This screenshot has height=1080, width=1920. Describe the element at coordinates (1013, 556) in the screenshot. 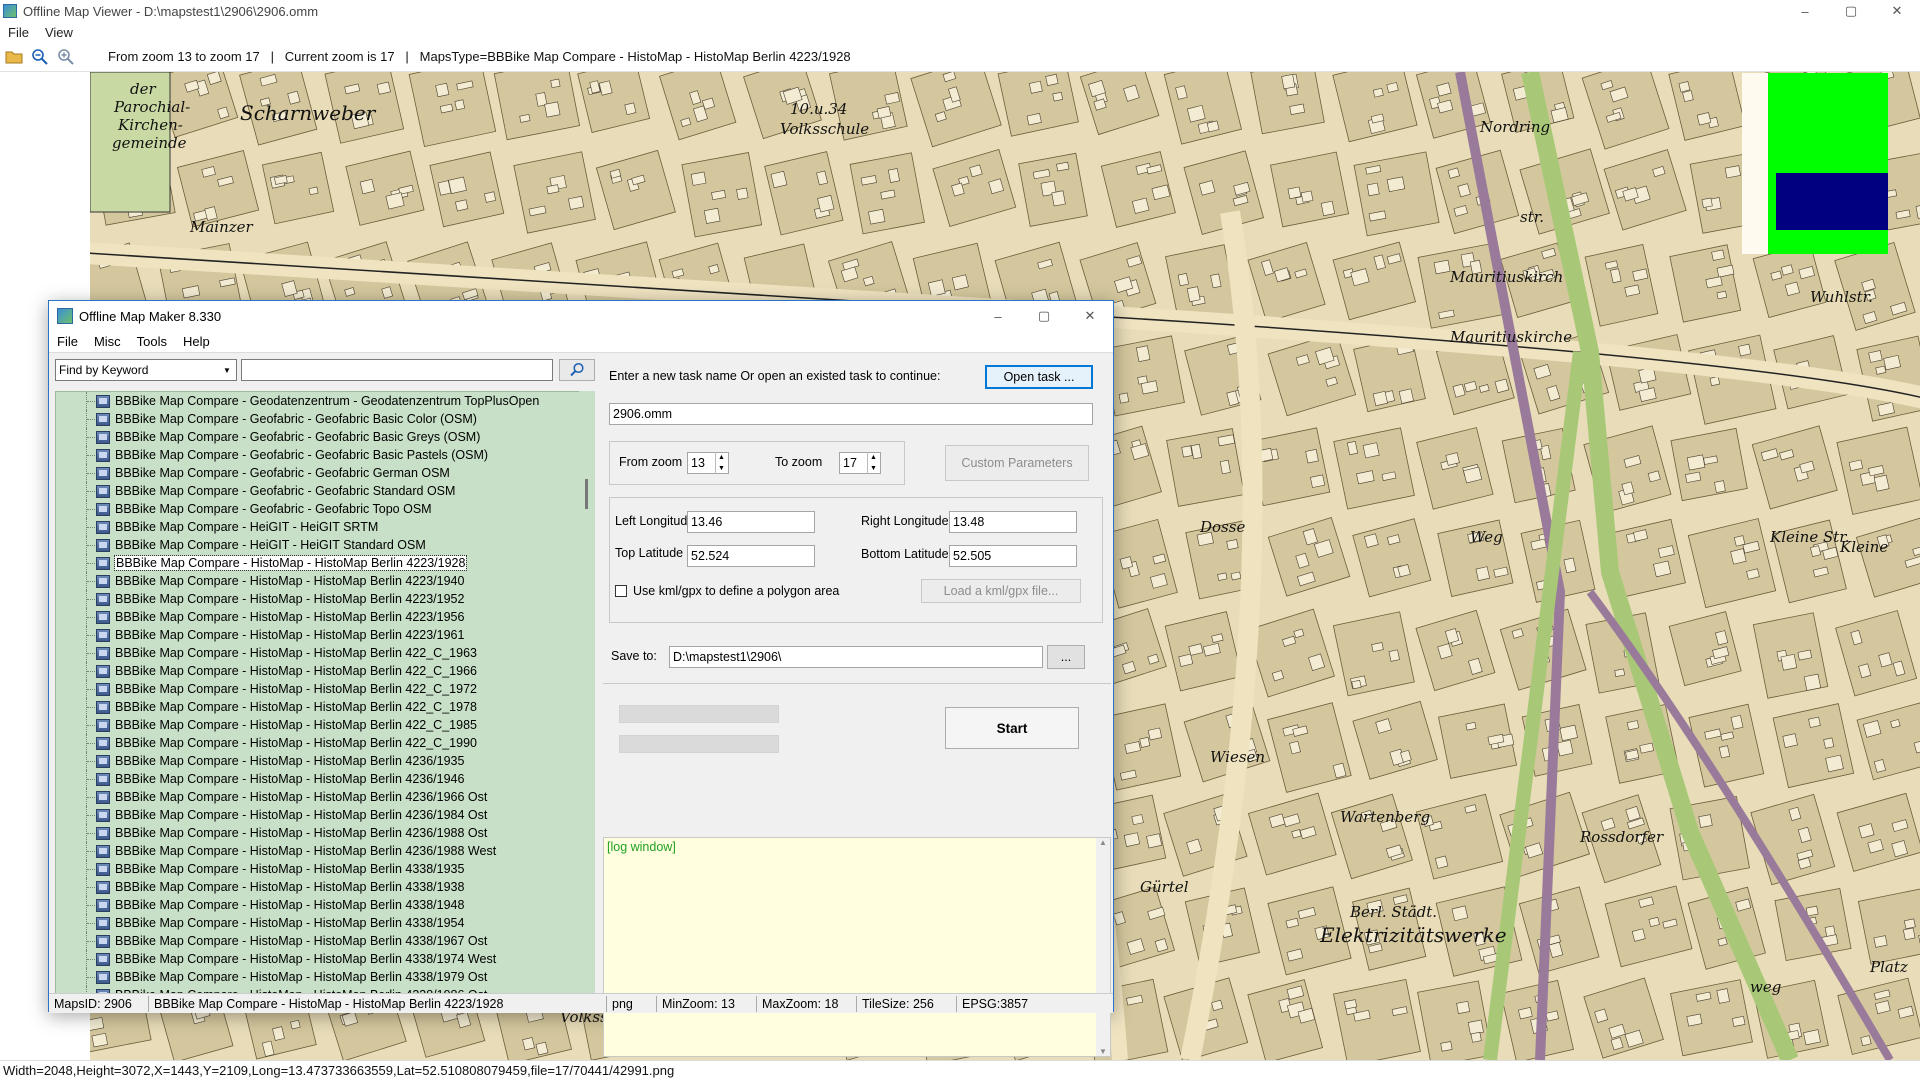

I see `bottom-latitude-input: 52.505` at that location.